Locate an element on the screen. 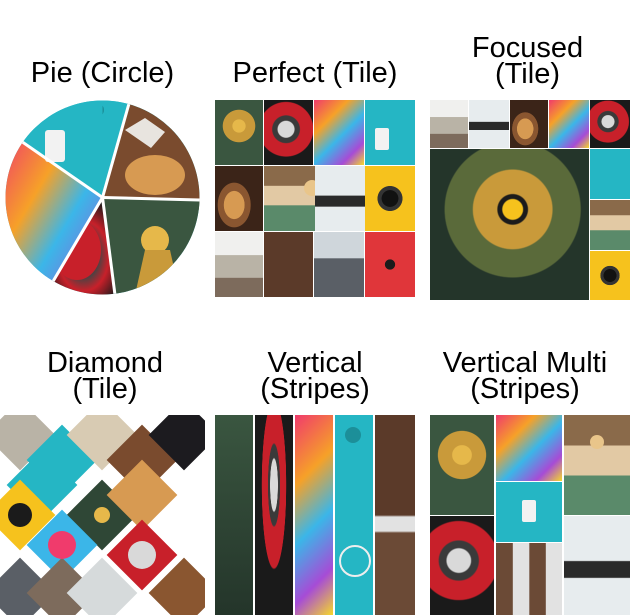  diamond-collage-thumbnail is located at coordinates (102, 515).